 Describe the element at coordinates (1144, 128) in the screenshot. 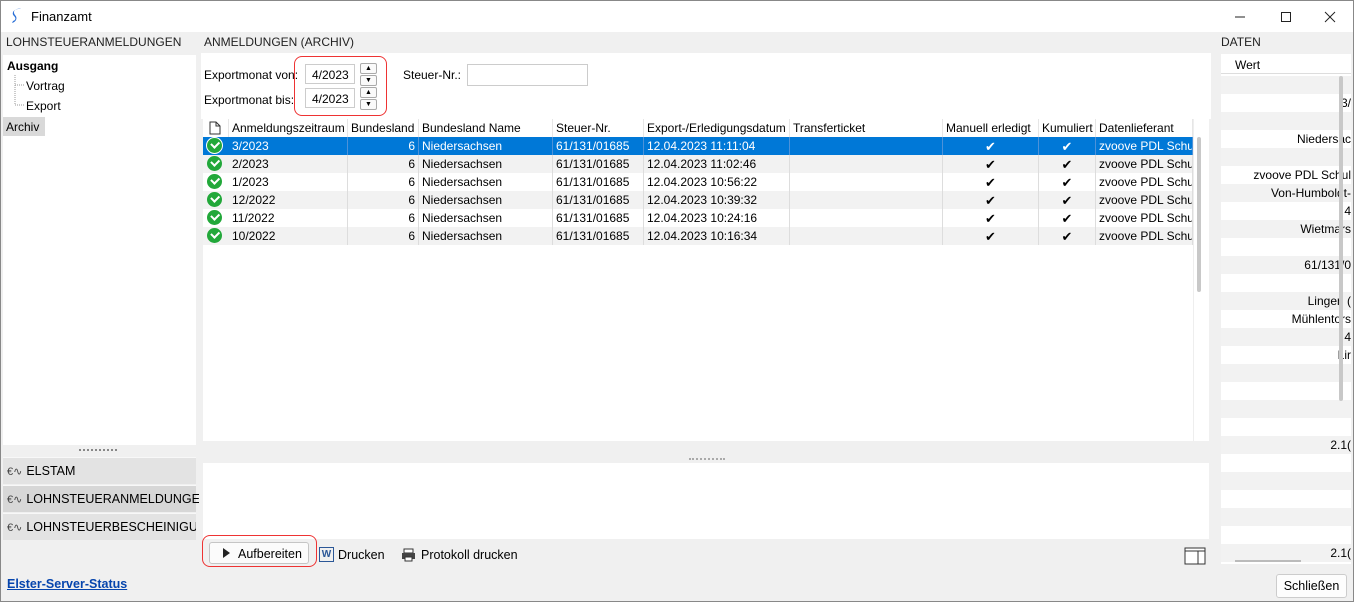

I see `header-datenlieferant: Datenlieferant` at that location.